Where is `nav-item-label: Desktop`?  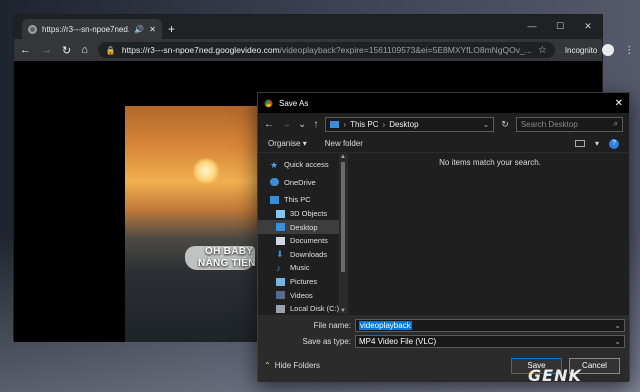
nav-item-label: Desktop is located at coordinates (304, 227).